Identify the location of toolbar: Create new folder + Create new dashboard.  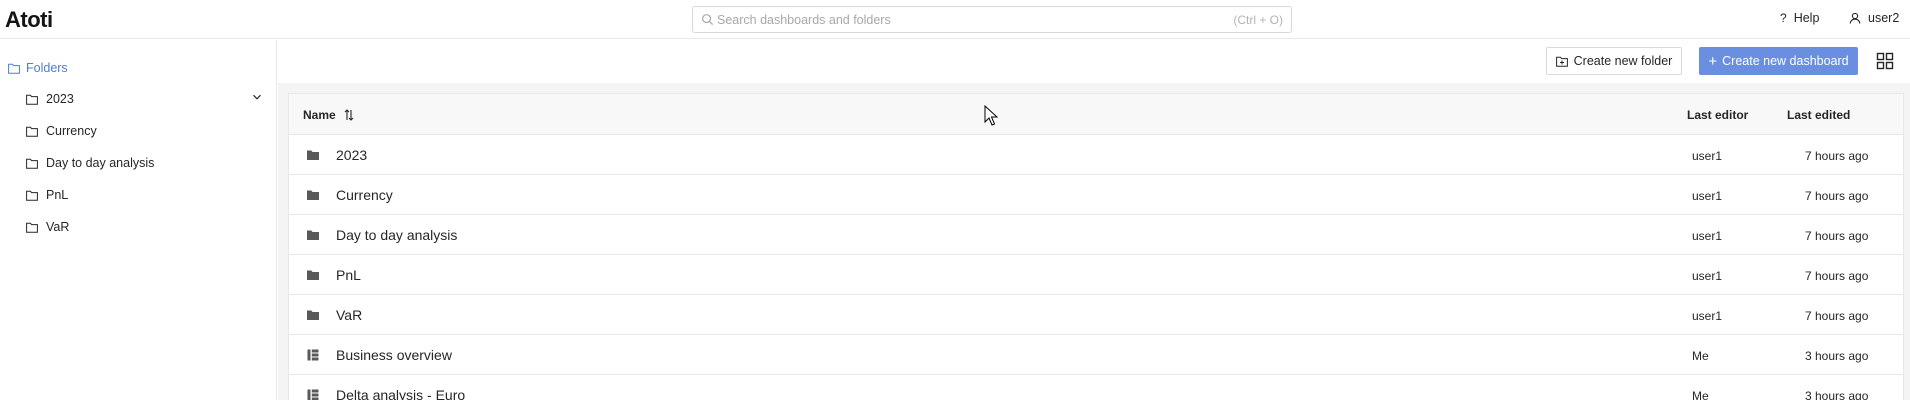
(1094, 61).